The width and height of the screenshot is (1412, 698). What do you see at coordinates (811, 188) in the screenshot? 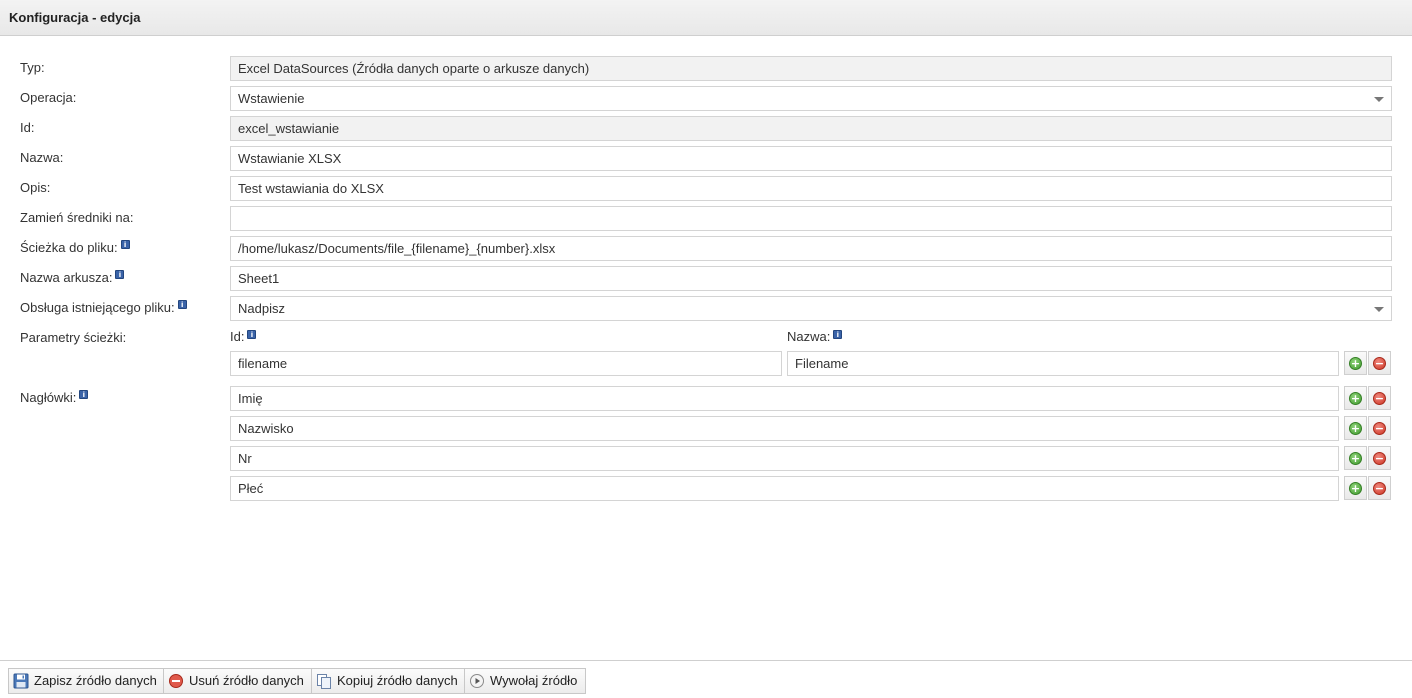
I see `opis-input: Test wstawiania do XLSX` at bounding box center [811, 188].